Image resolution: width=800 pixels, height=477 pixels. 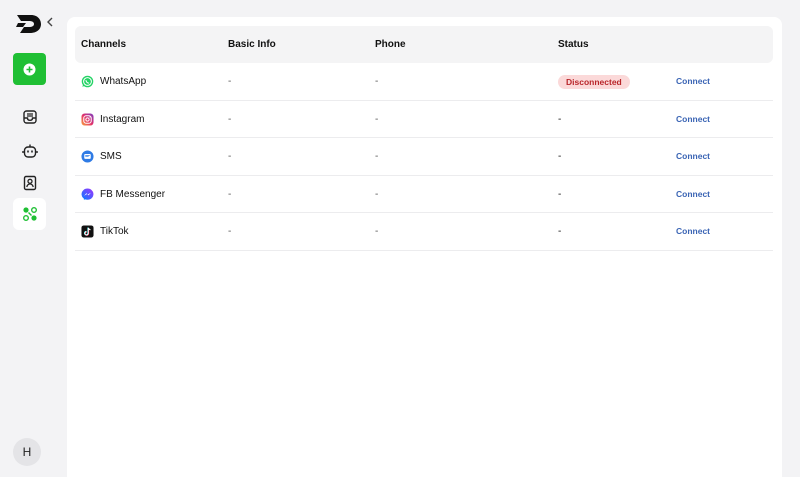 I want to click on inbox-icon, so click(x=29, y=117).